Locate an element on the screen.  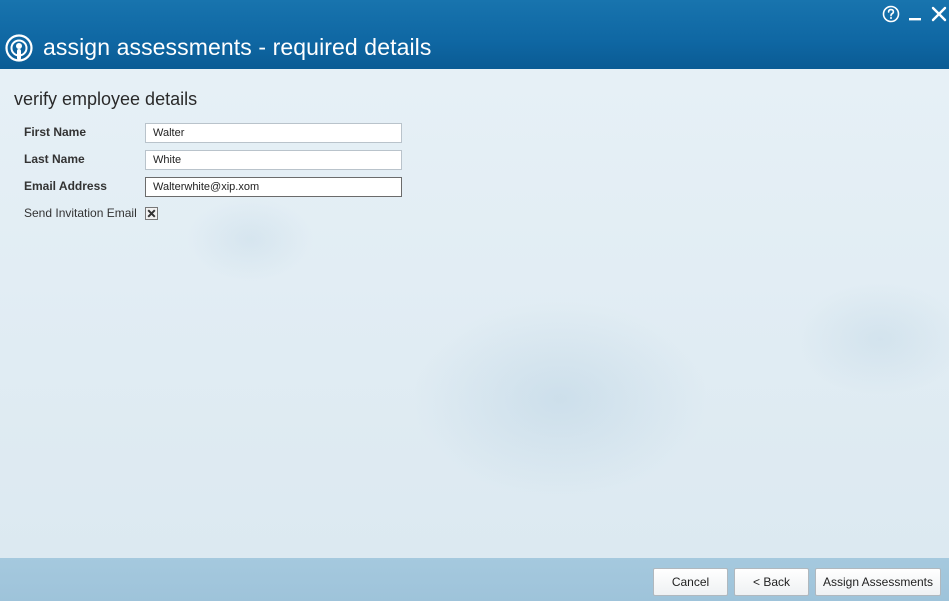
last-name-label: Last Name is located at coordinates (54, 159).